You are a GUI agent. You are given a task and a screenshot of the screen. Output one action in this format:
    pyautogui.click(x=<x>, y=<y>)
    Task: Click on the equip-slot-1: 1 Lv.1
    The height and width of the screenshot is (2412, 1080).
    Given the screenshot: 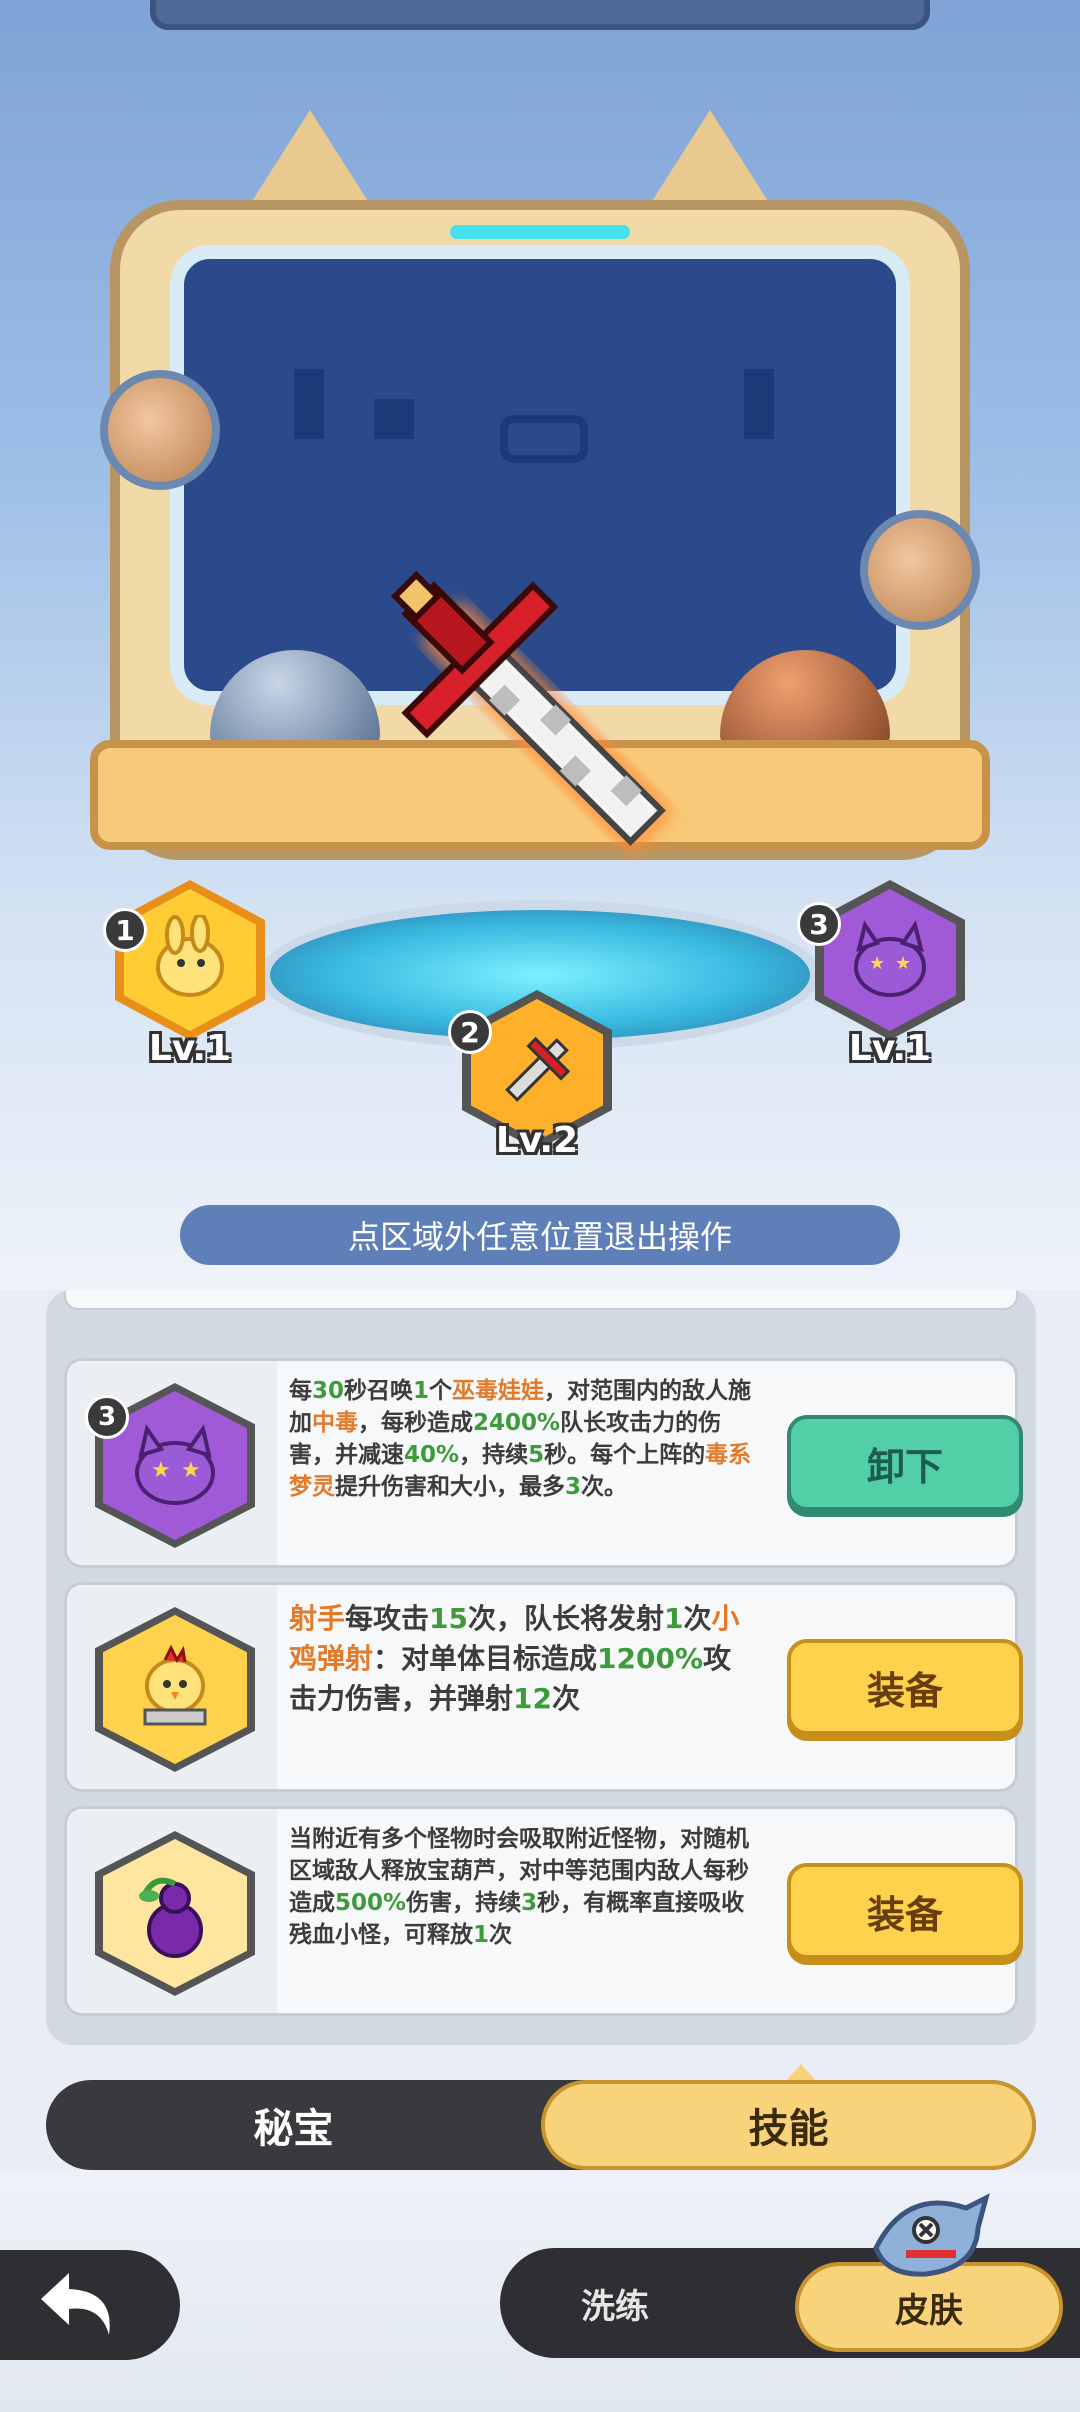 What is the action you would take?
    pyautogui.click(x=184, y=974)
    